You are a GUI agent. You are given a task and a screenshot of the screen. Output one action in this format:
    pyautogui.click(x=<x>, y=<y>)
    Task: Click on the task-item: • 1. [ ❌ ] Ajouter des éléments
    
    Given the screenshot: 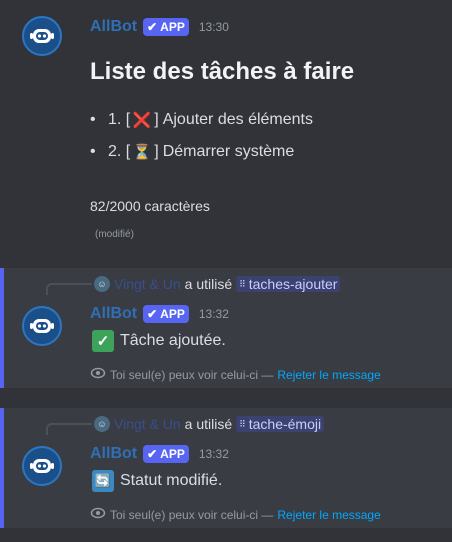 What is the action you would take?
    pyautogui.click(x=201, y=120)
    